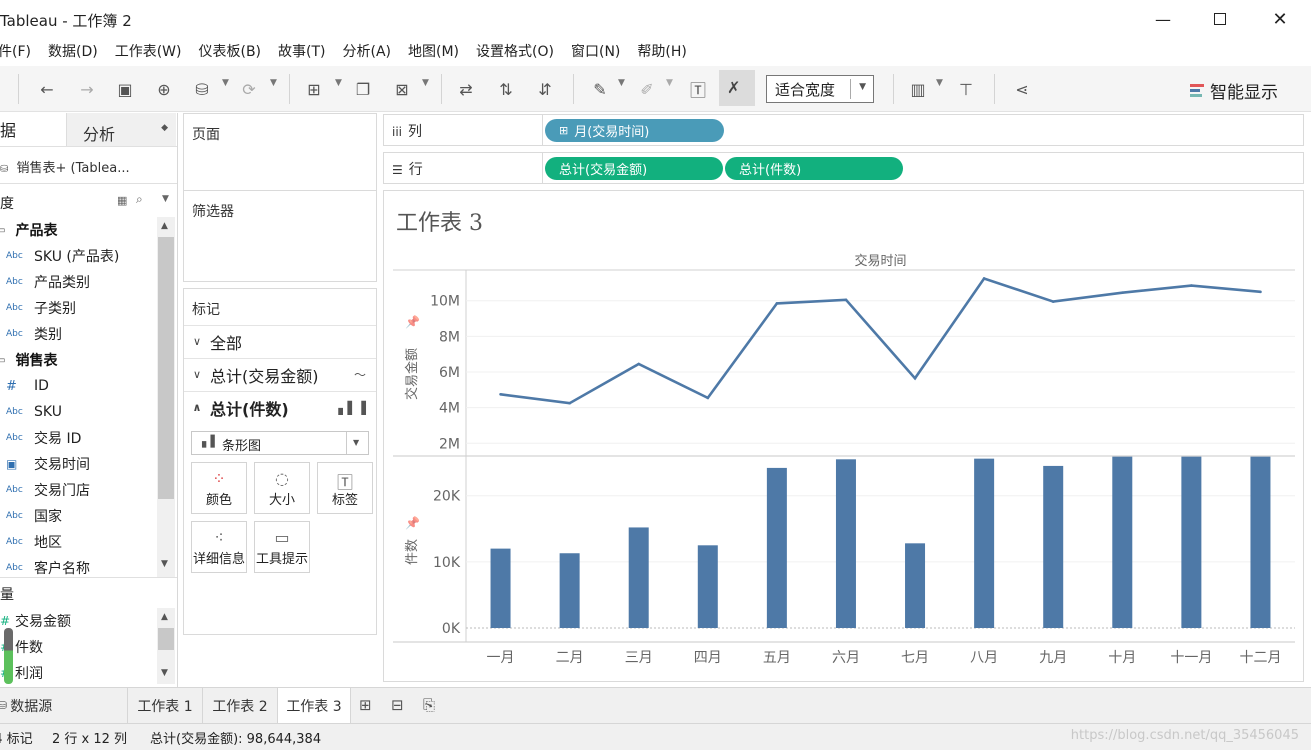  I want to click on refresh-icon: ⟳, so click(249, 89).